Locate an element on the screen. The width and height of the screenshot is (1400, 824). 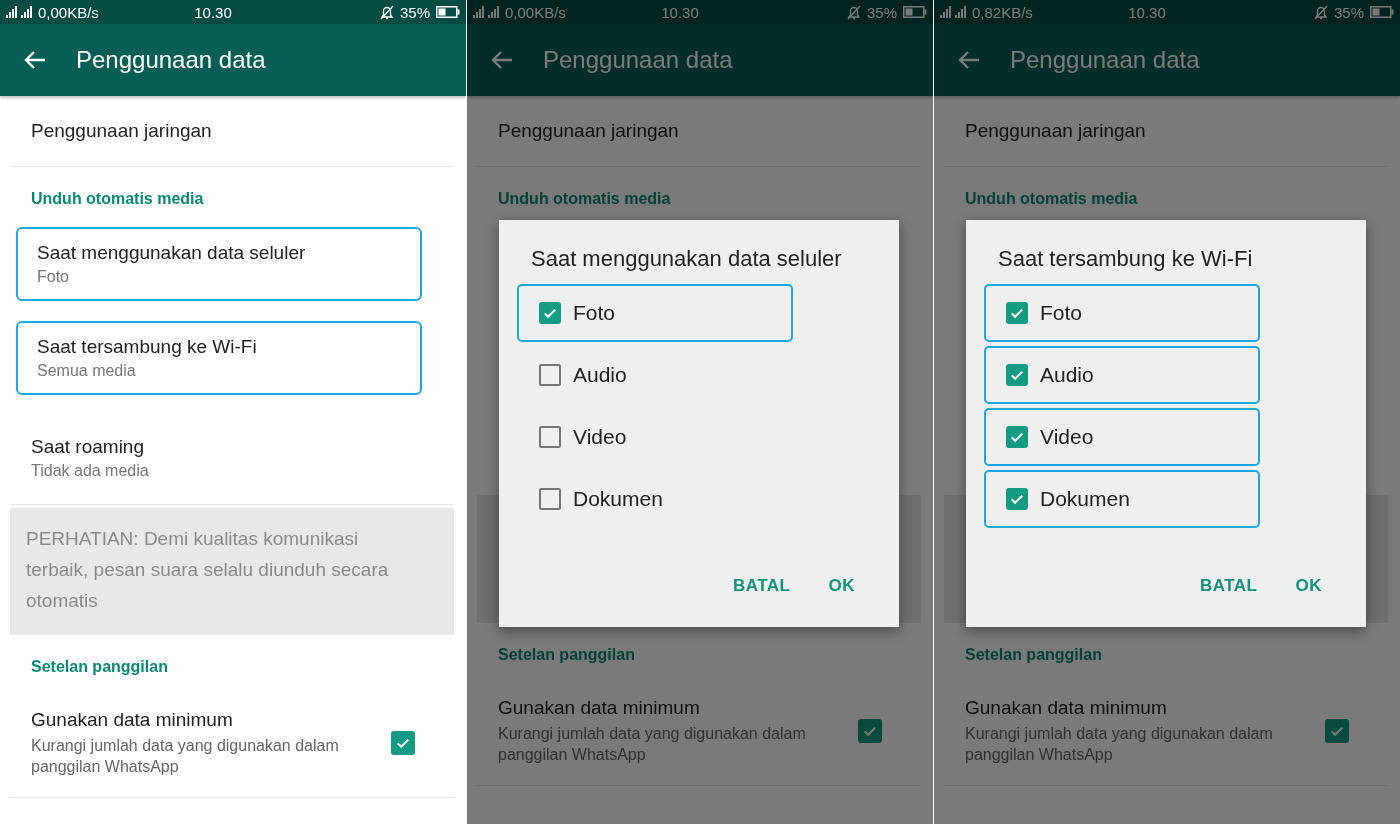
dialog-title: Saat tersambung ke Wi-Fi is located at coordinates (1125, 259).